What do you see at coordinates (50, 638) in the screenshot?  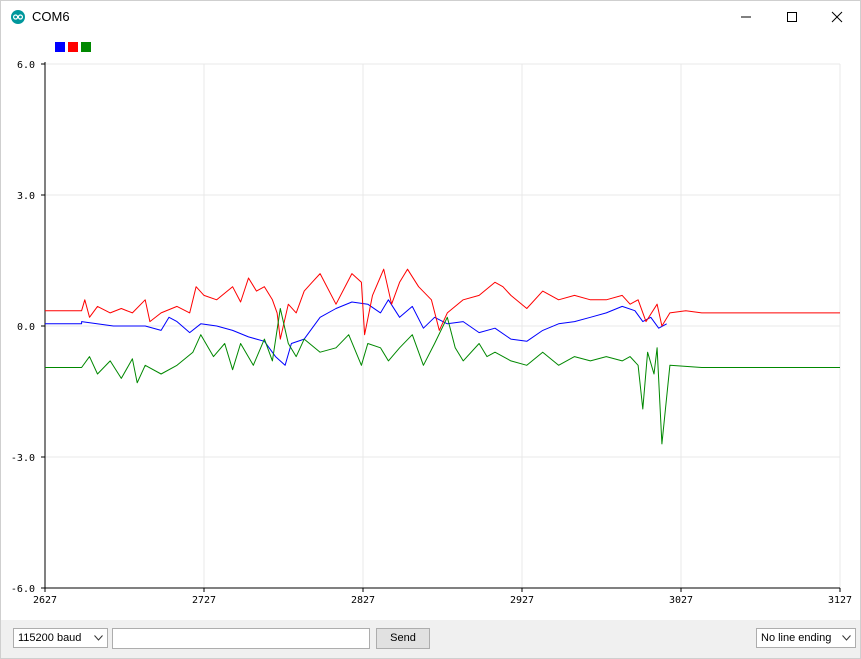 I see `baud-rate-value: 115200 baud` at bounding box center [50, 638].